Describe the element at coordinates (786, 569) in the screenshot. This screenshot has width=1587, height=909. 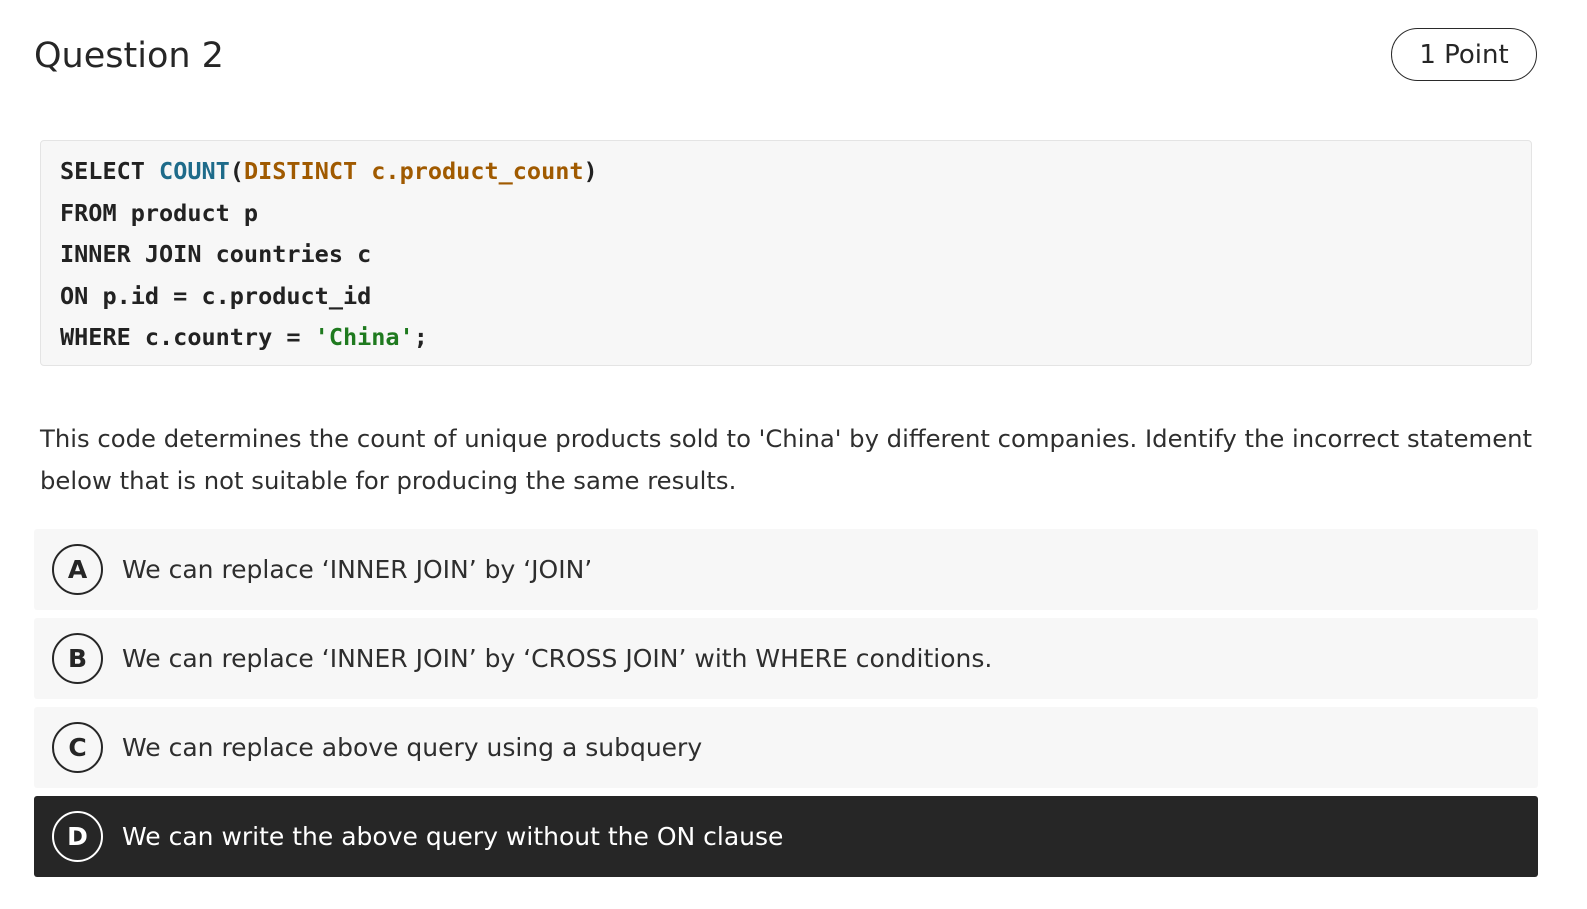
I see `option-a: A We can replace ‘INNER JOIN’ by ‘JOIN’` at that location.